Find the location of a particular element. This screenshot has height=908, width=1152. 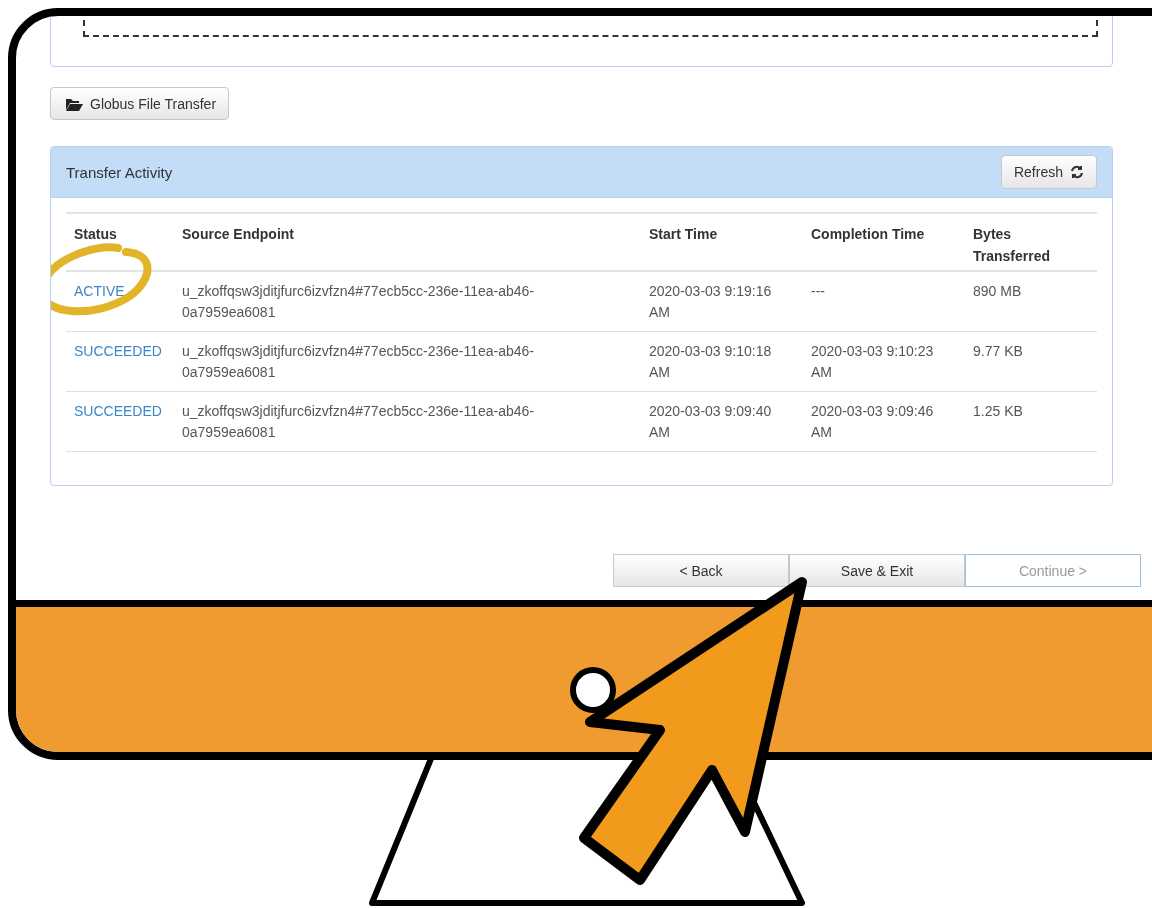

column-header: Bytes Transferred is located at coordinates (1031, 242).